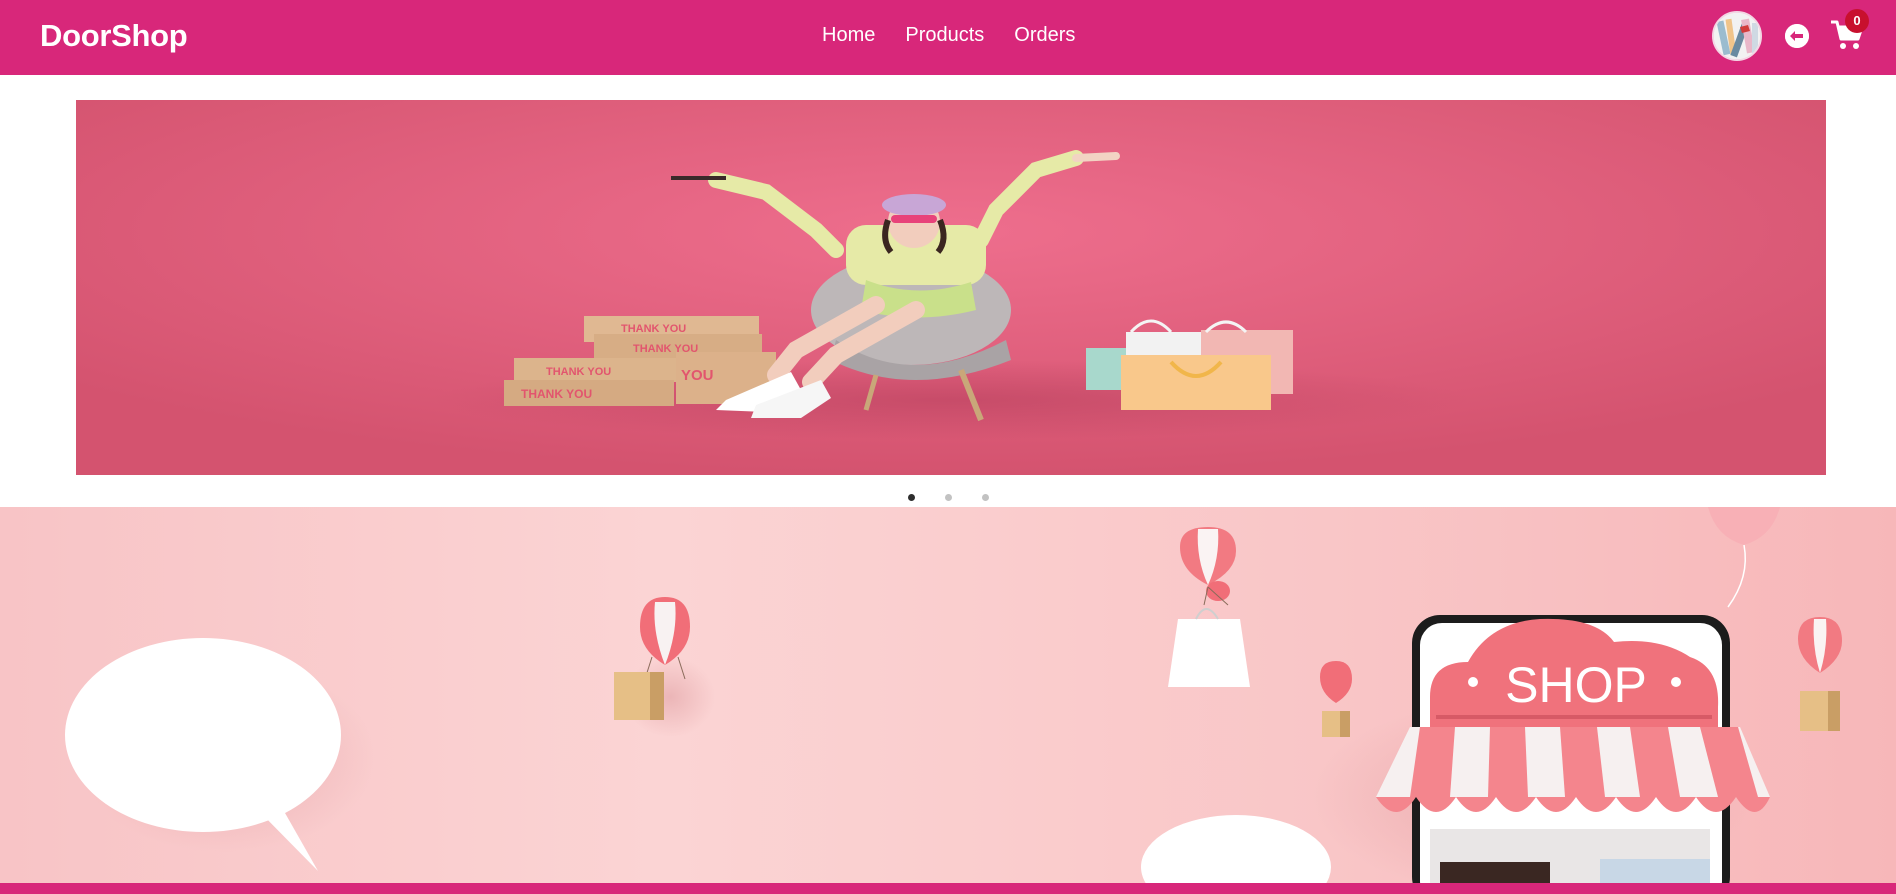 Image resolution: width=1896 pixels, height=894 pixels. What do you see at coordinates (948, 888) in the screenshot?
I see `footer-strip` at bounding box center [948, 888].